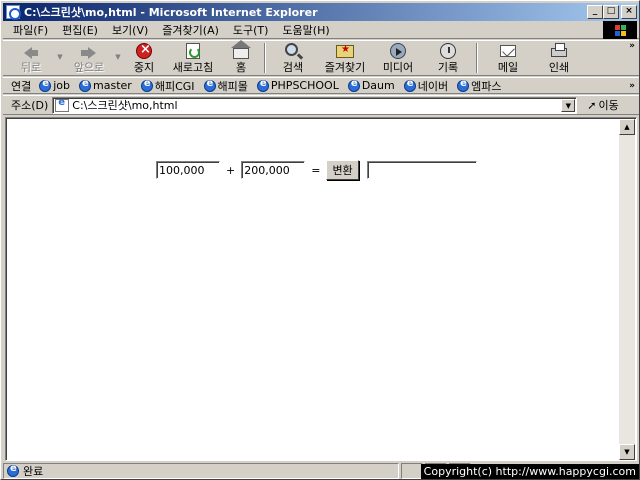  What do you see at coordinates (130, 30) in the screenshot?
I see `menu-view: 보기(V)` at bounding box center [130, 30].